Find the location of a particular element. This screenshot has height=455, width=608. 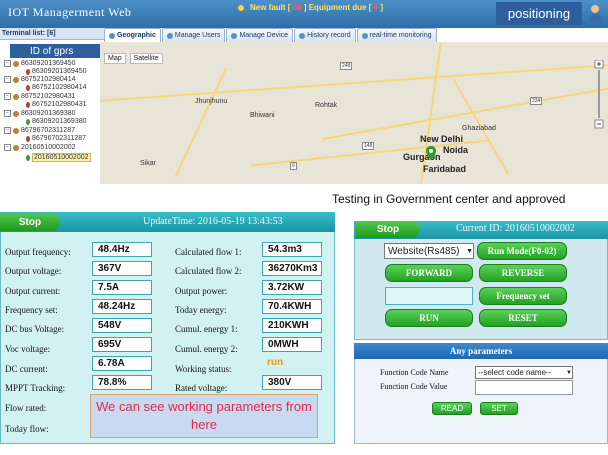

map-city: Sikar is located at coordinates (148, 163).